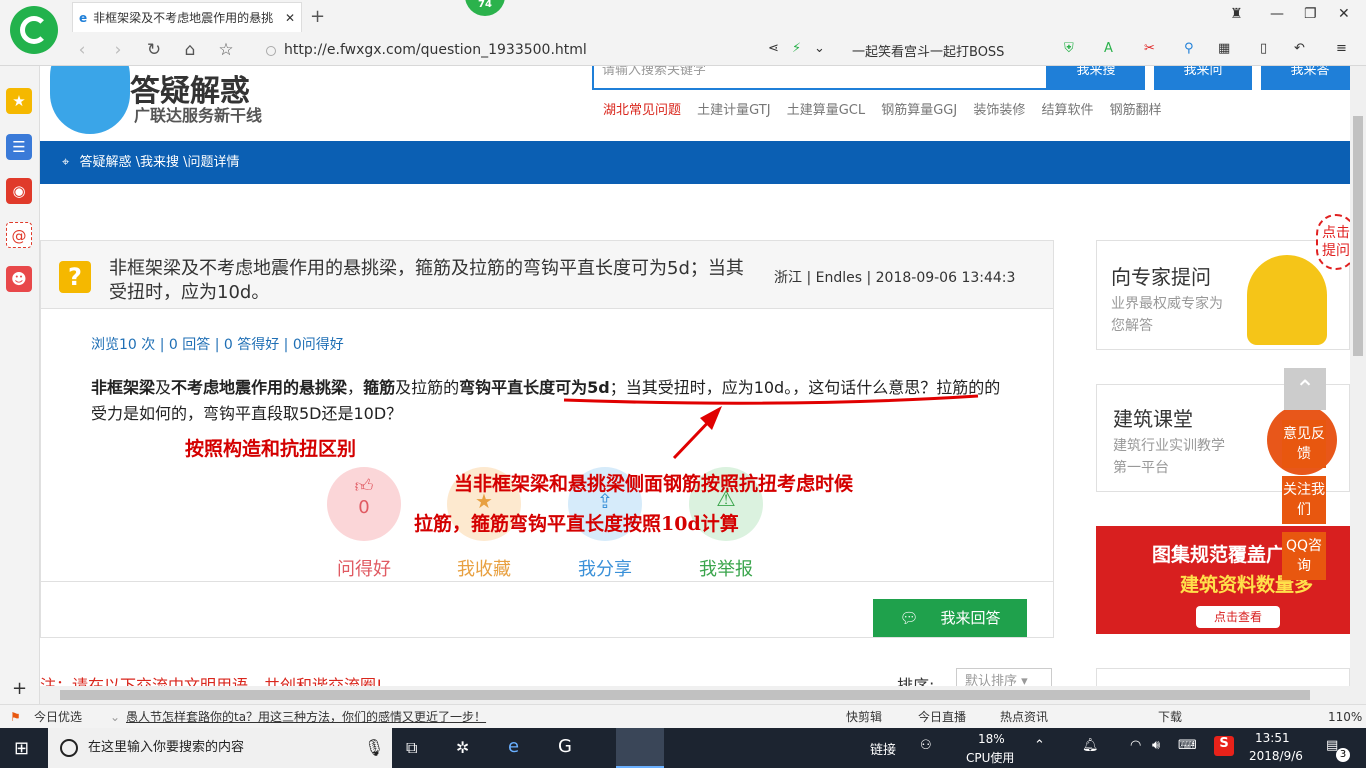 The width and height of the screenshot is (1366, 768). Describe the element at coordinates (1277, 14) in the screenshot. I see `minimize-icon: —` at that location.